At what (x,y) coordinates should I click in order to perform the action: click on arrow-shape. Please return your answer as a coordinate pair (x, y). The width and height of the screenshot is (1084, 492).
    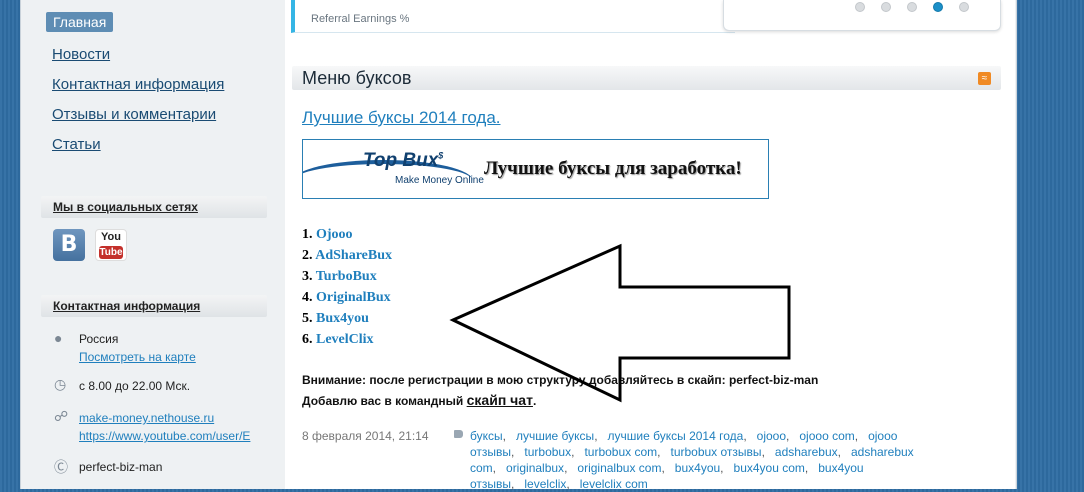
    Looking at the image, I should click on (620, 323).